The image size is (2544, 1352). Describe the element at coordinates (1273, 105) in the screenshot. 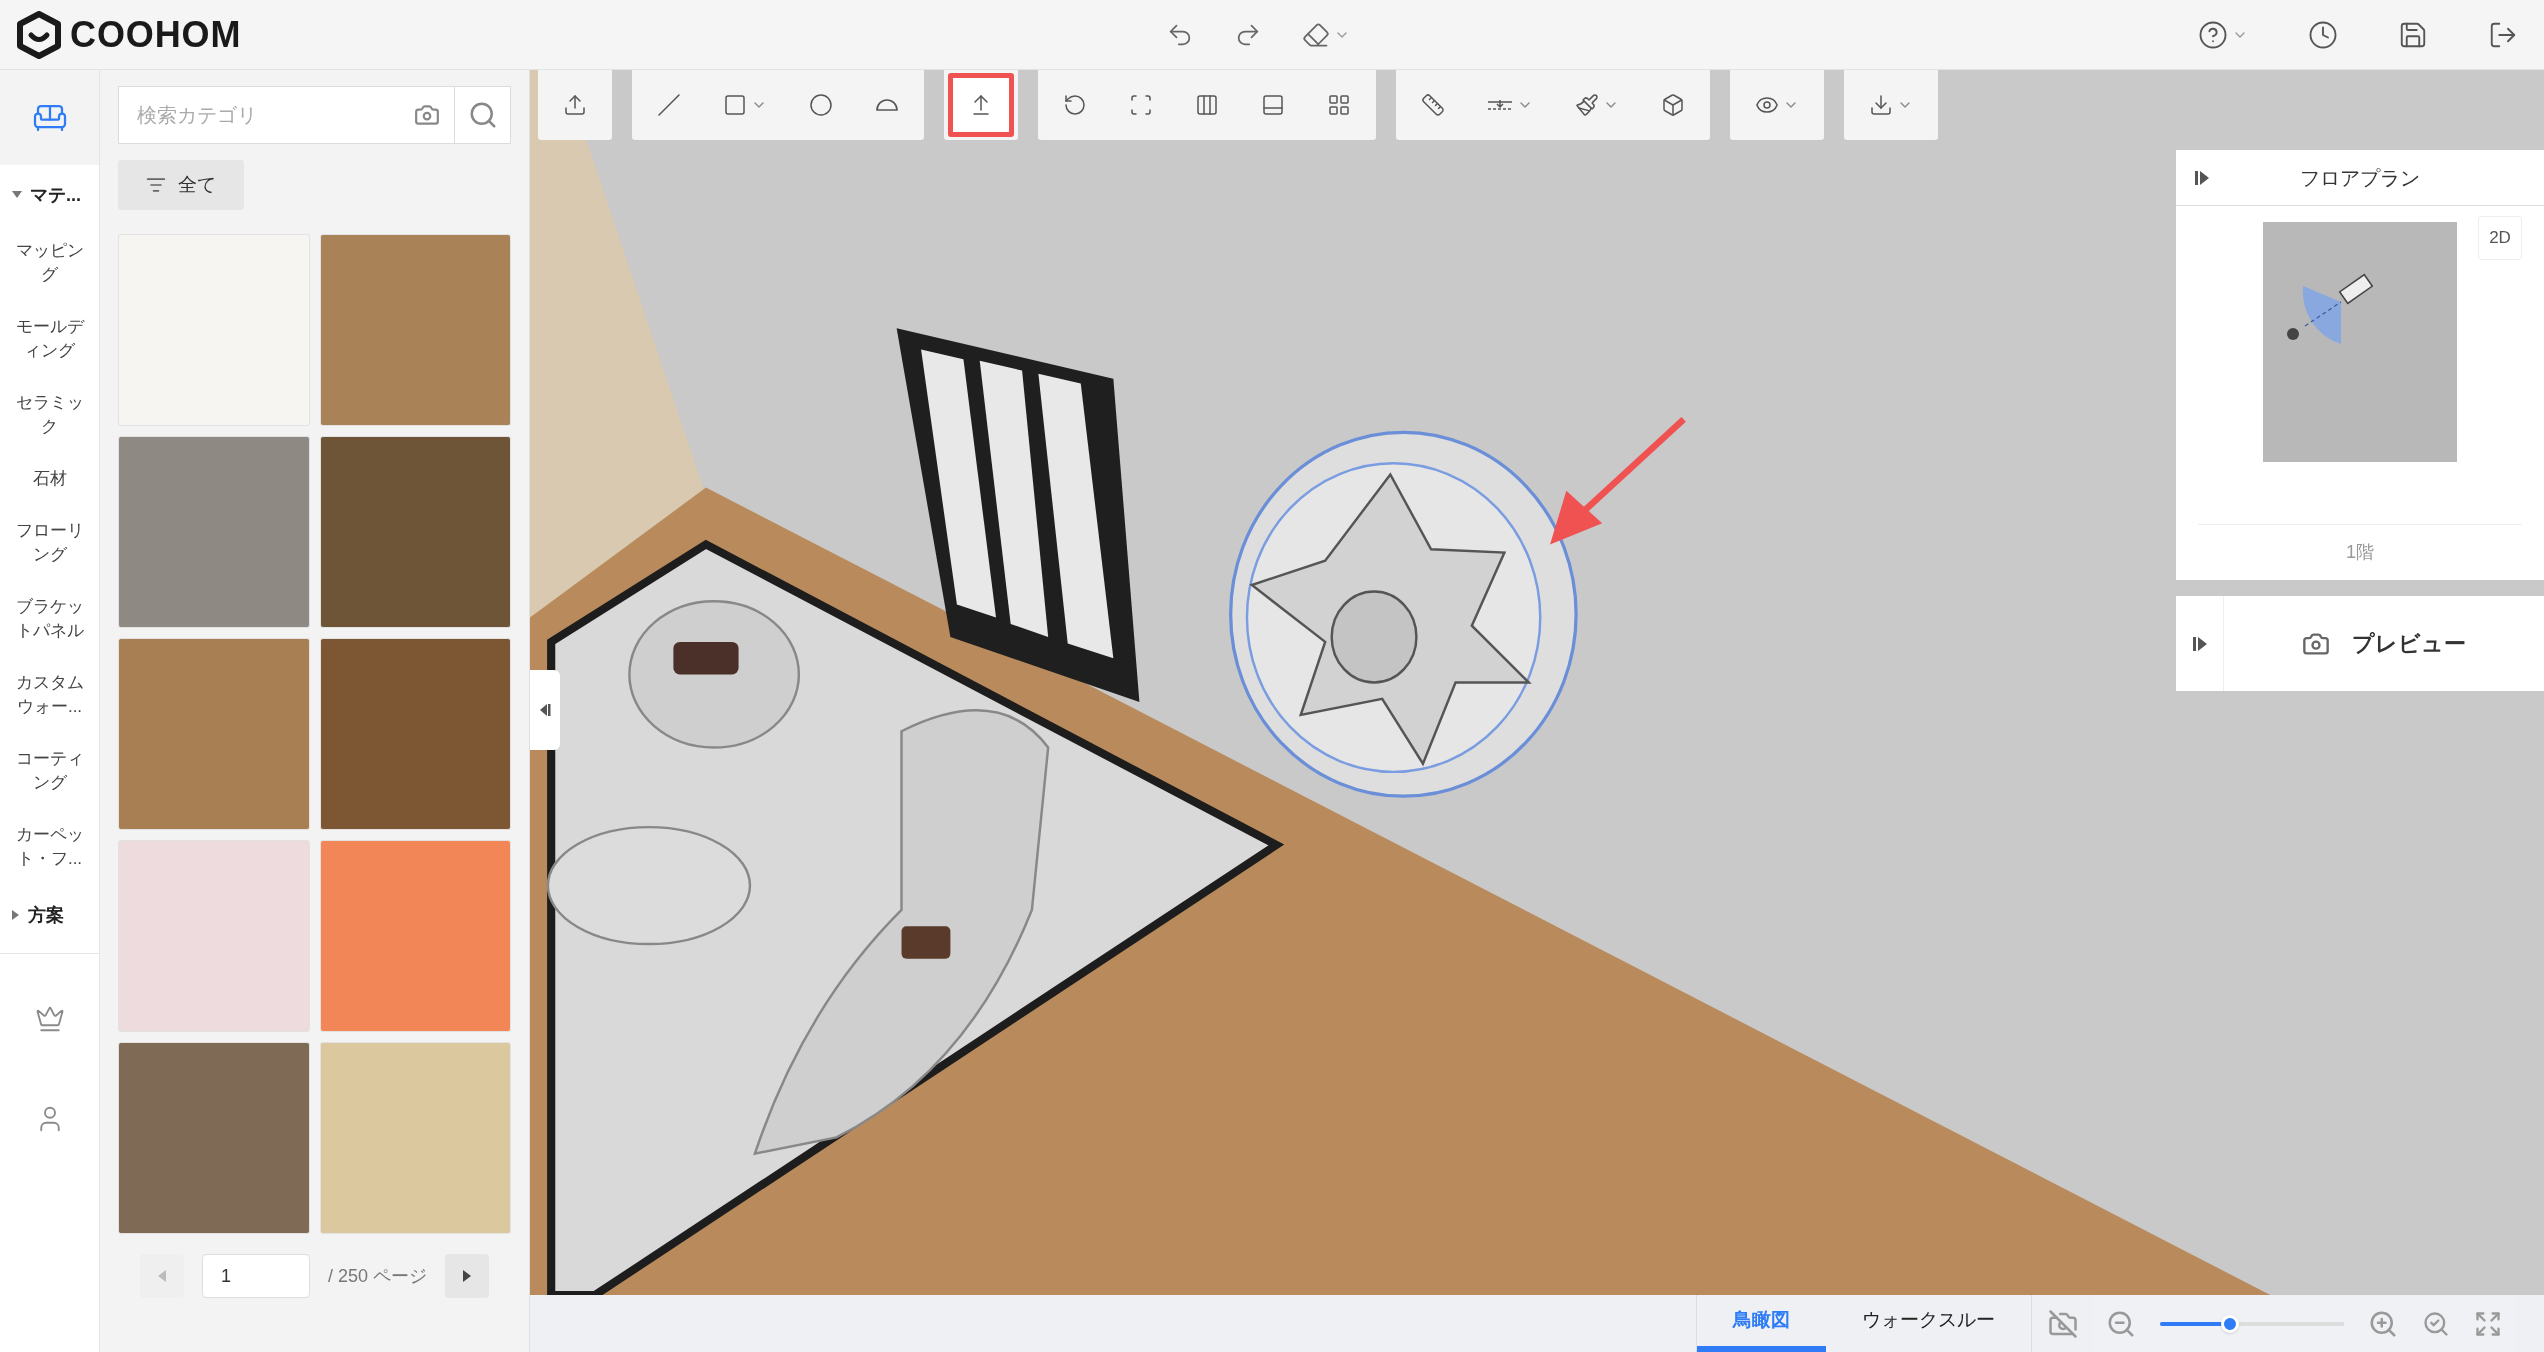

I see `panel-icon` at that location.